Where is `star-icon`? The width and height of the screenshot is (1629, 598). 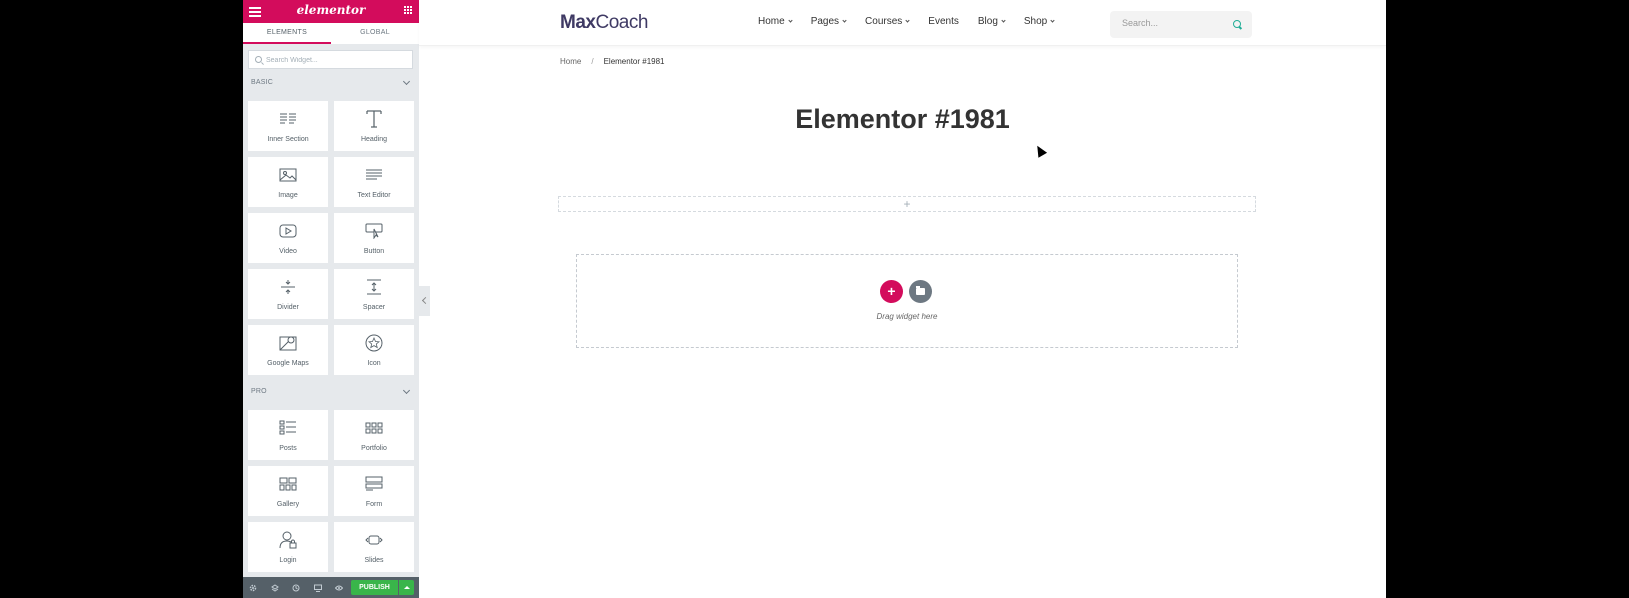 star-icon is located at coordinates (374, 343).